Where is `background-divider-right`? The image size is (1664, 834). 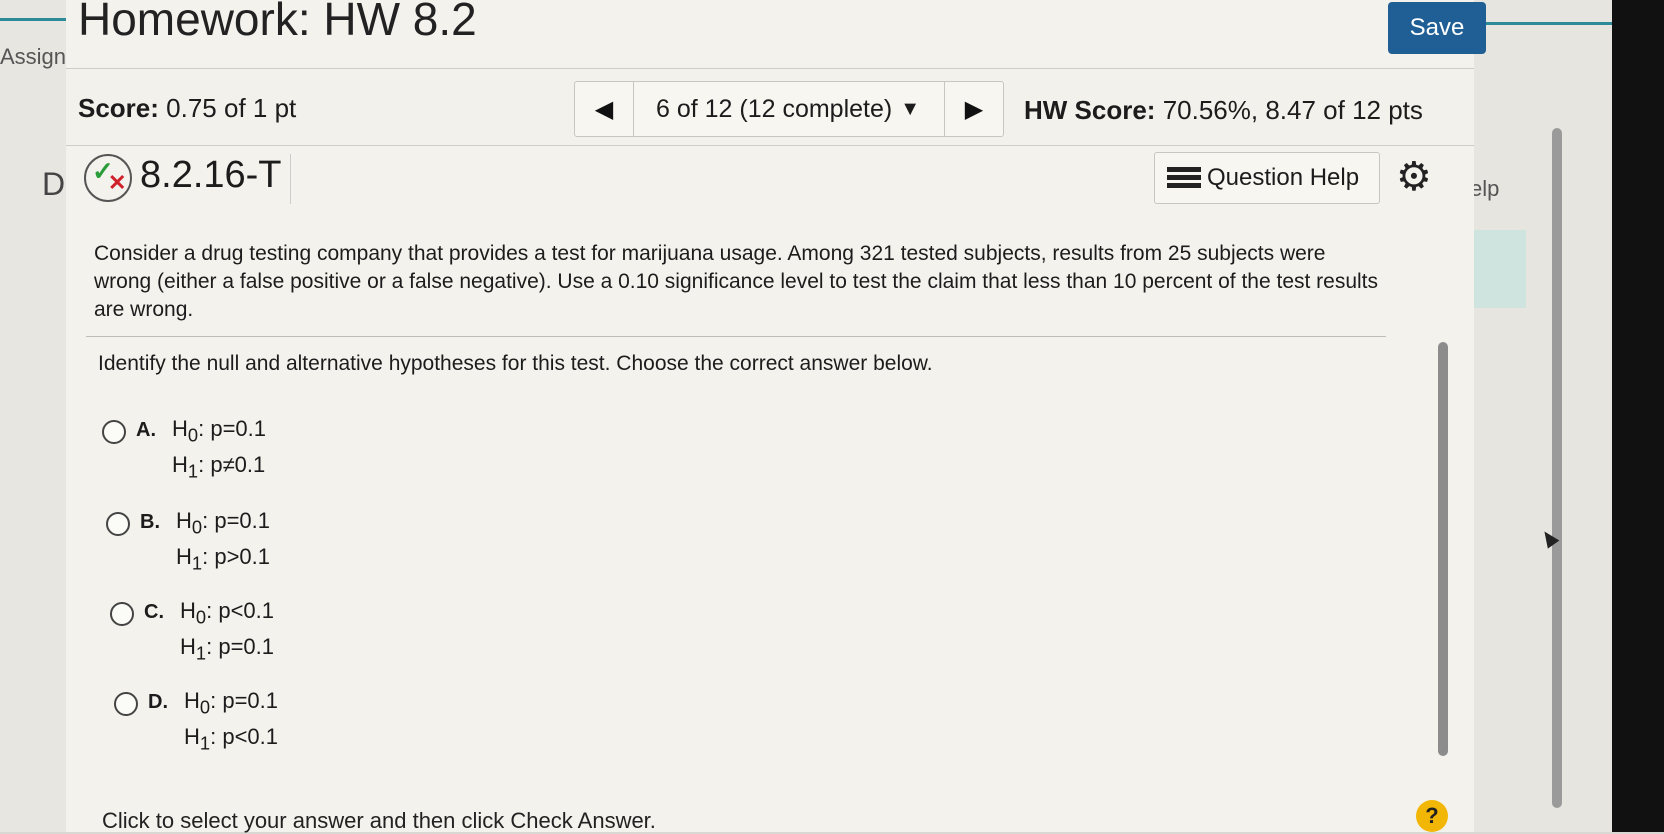 background-divider-right is located at coordinates (1551, 23).